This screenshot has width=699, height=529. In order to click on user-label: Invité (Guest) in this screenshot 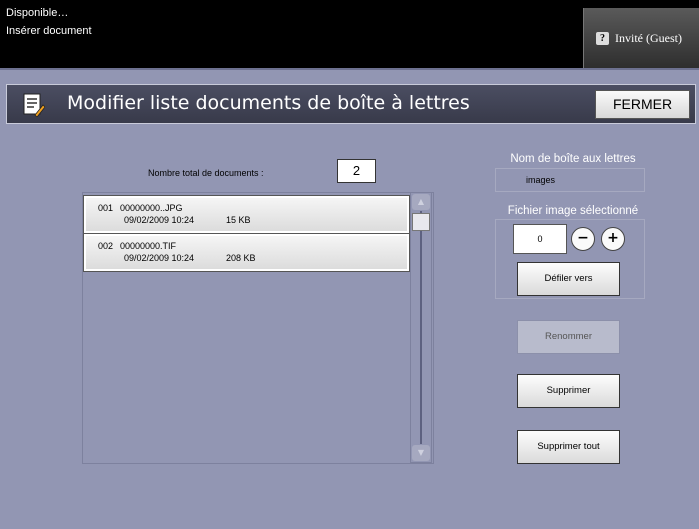, I will do `click(648, 37)`.